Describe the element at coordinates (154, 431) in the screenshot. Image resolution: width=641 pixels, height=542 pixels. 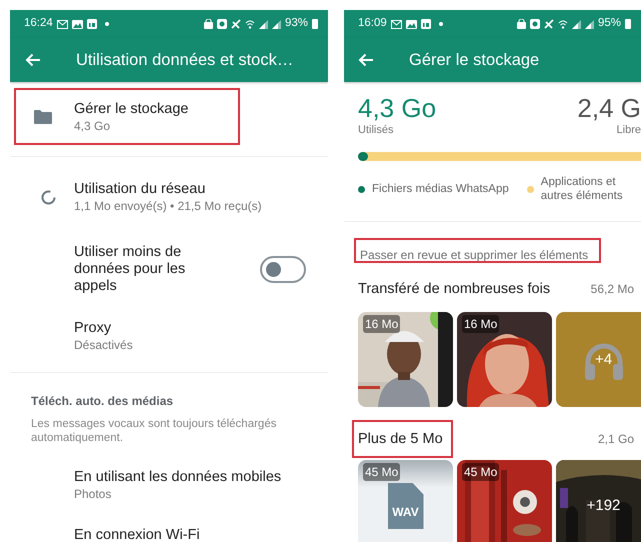
I see `section-note: Les messages vocaux sont toujours téléchargés automatiquement.` at that location.